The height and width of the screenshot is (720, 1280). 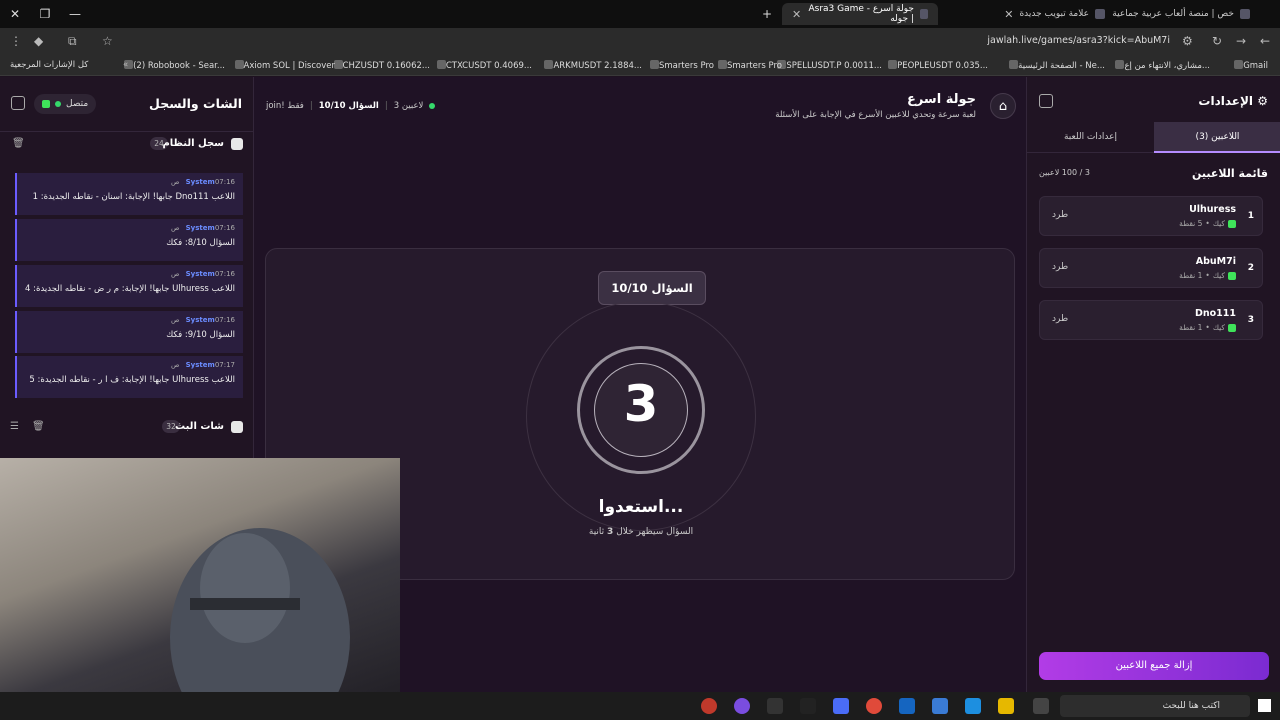 I want to click on menu-dots-icon: ⋮, so click(x=16, y=41).